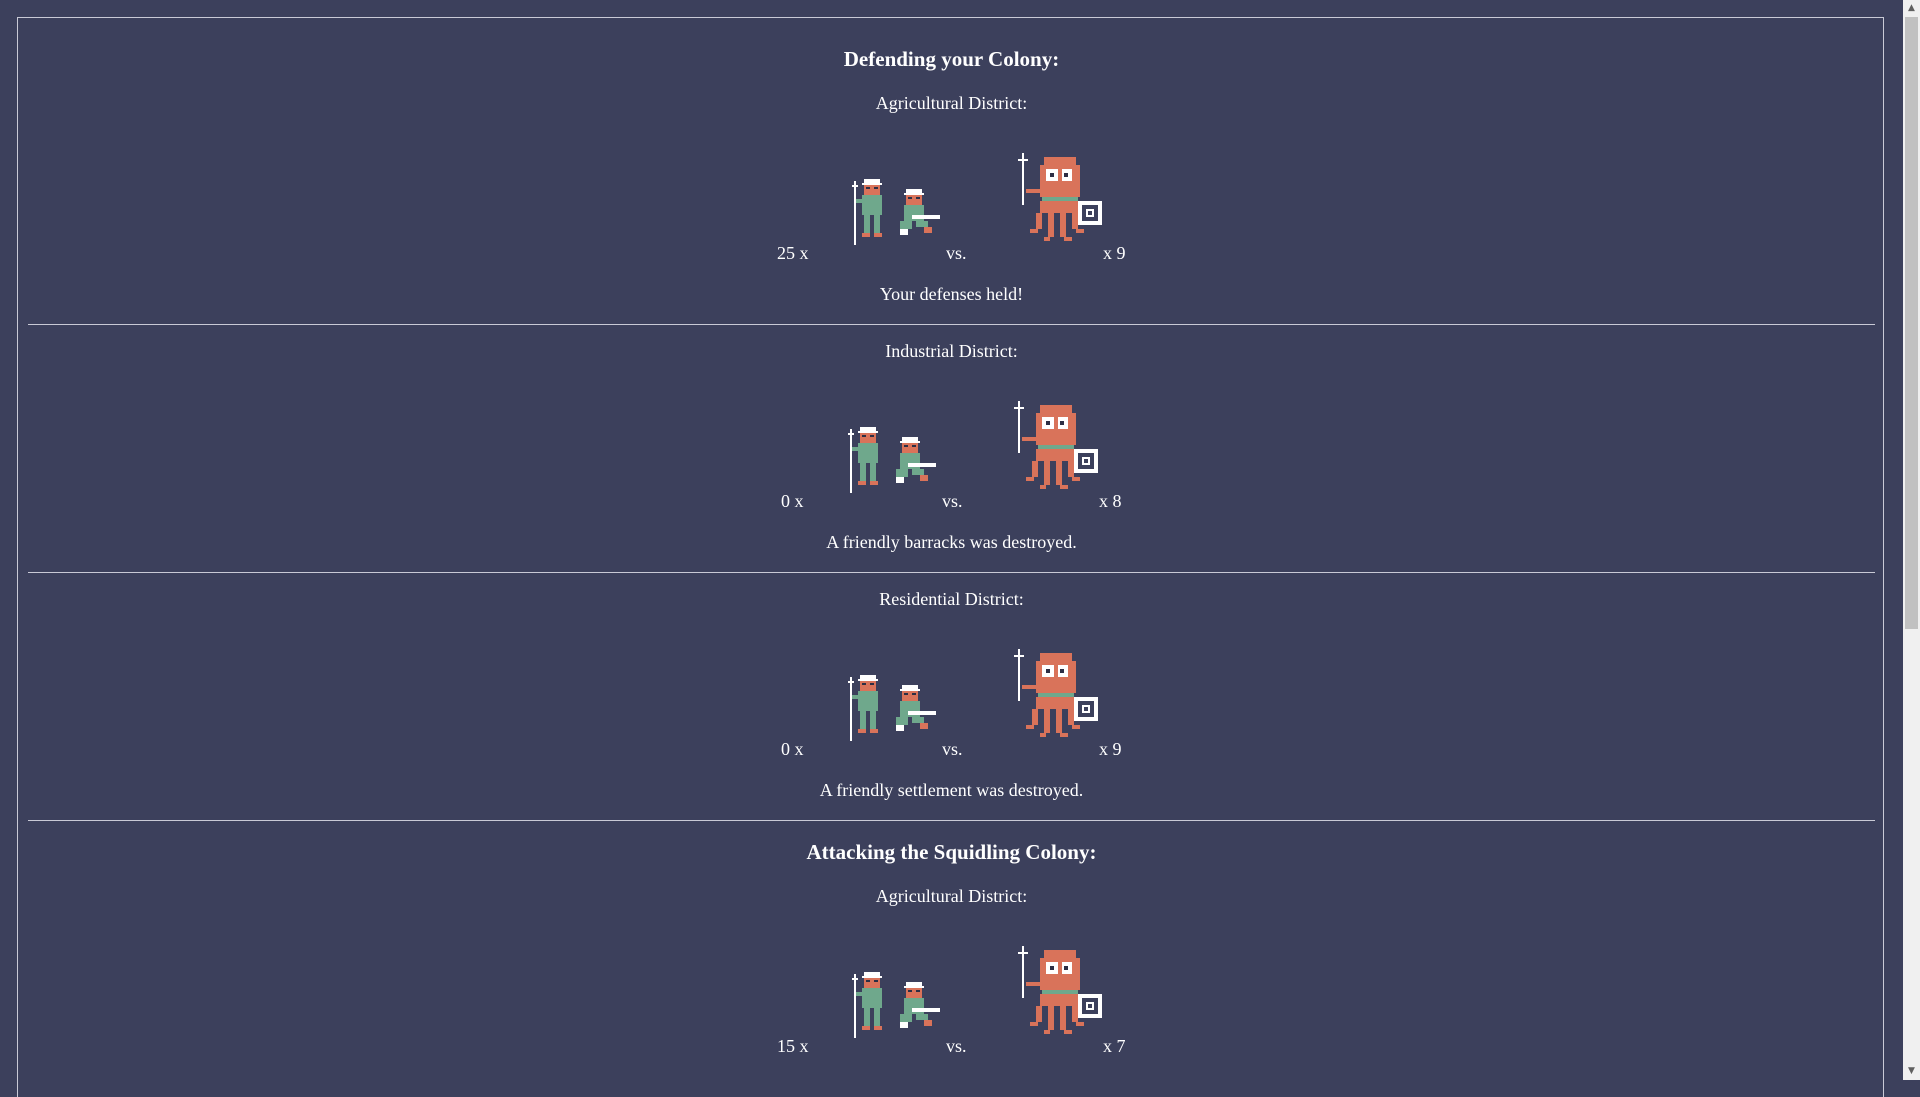 The image size is (1920, 1097). I want to click on enemy-count: x 8, so click(1110, 501).